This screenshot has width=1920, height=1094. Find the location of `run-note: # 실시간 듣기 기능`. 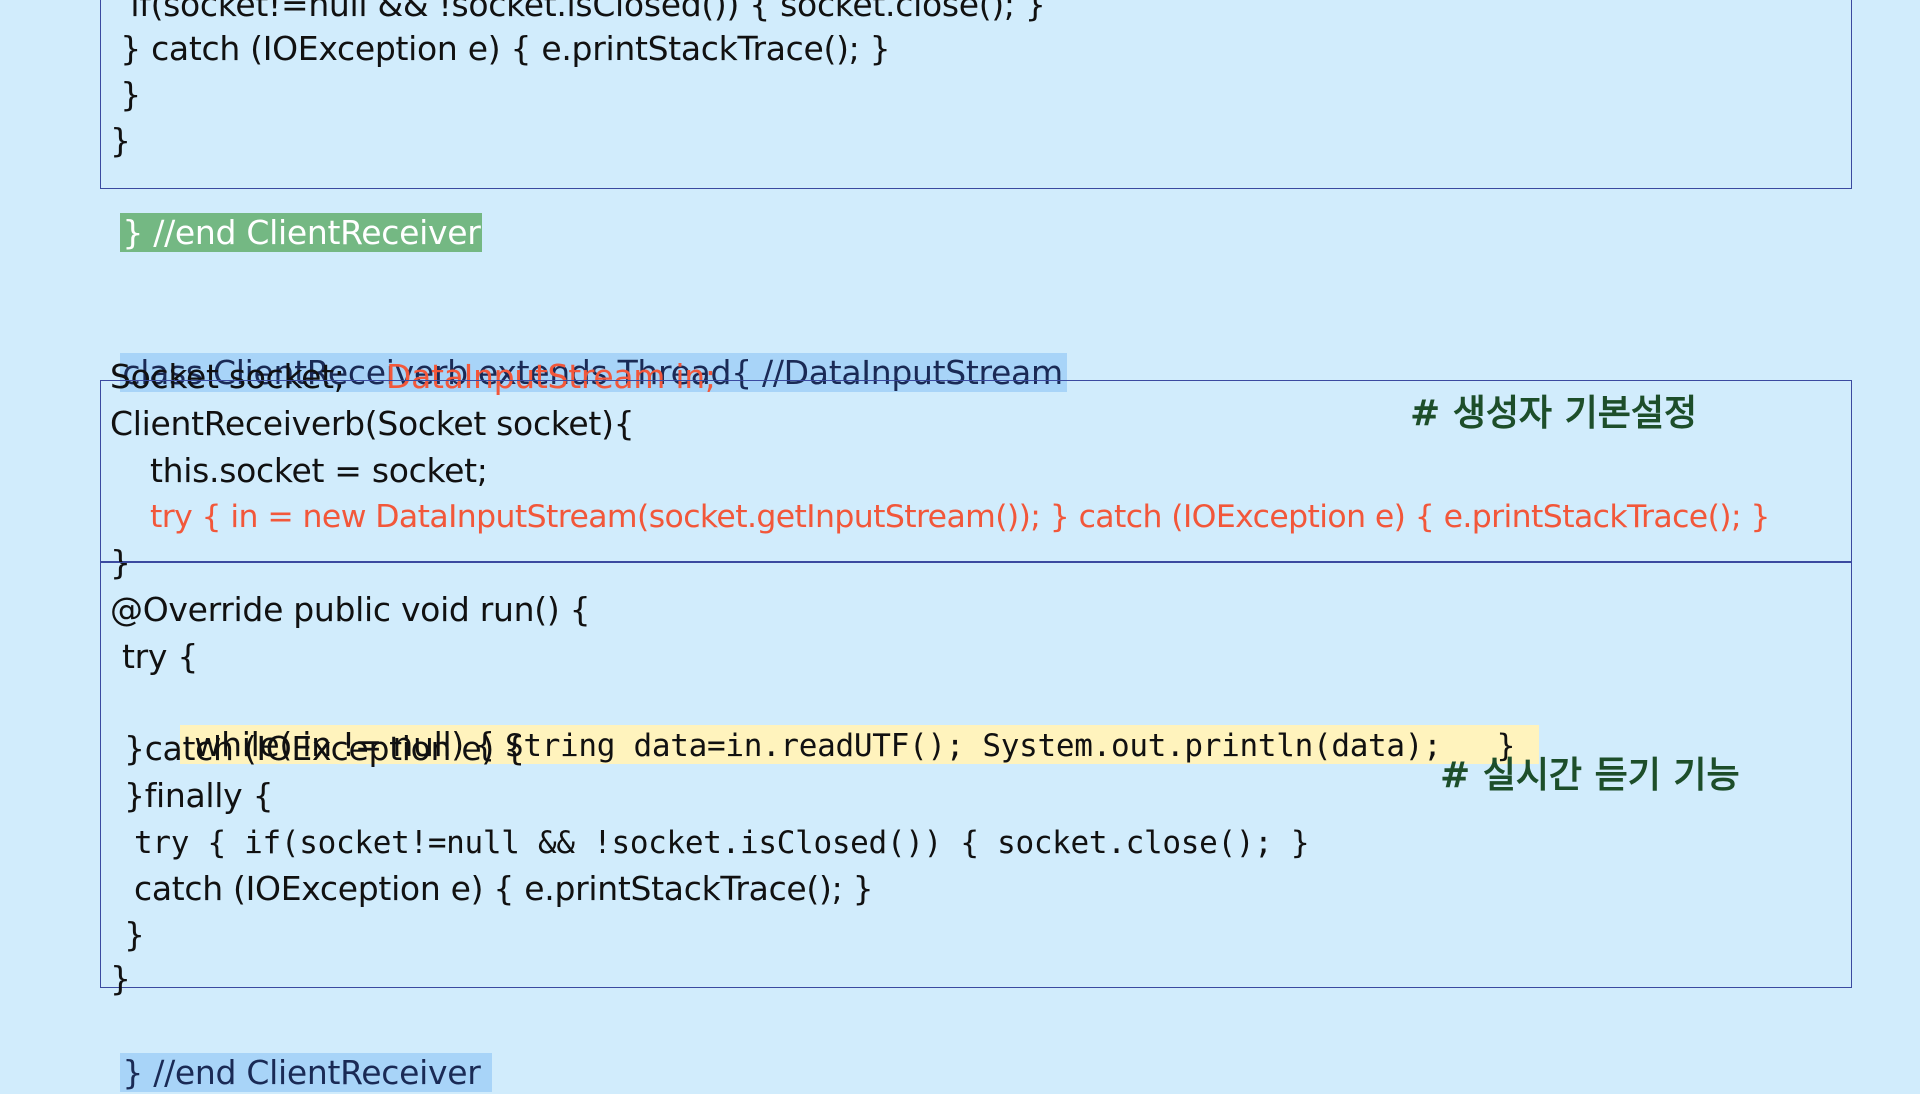

run-note: # 실시간 듣기 기능 is located at coordinates (1590, 775).